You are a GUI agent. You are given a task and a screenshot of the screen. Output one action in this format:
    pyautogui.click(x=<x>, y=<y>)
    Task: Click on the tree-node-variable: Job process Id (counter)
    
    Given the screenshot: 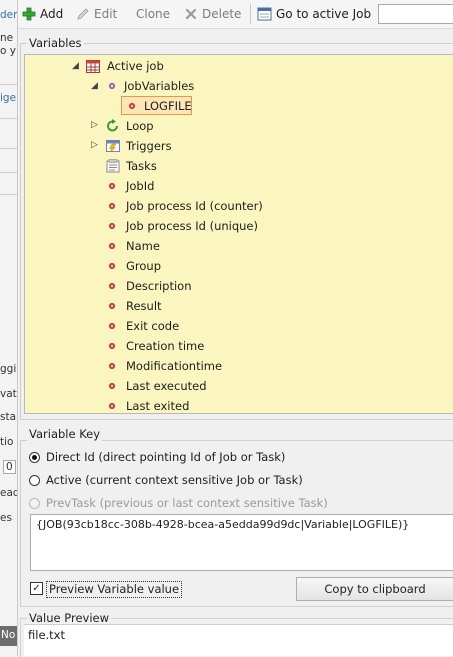 What is the action you would take?
    pyautogui.click(x=186, y=206)
    